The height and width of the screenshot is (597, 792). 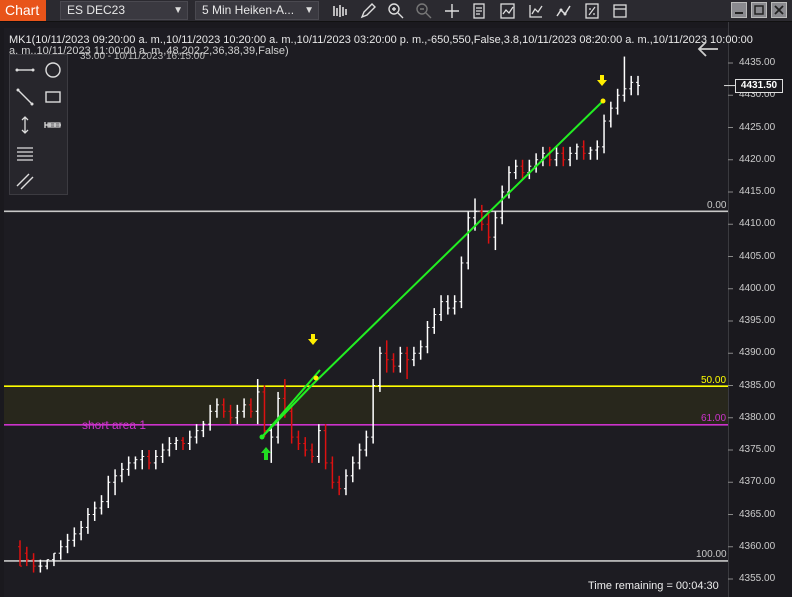 What do you see at coordinates (25, 125) in the screenshot?
I see `vertical-line-tool-icon` at bounding box center [25, 125].